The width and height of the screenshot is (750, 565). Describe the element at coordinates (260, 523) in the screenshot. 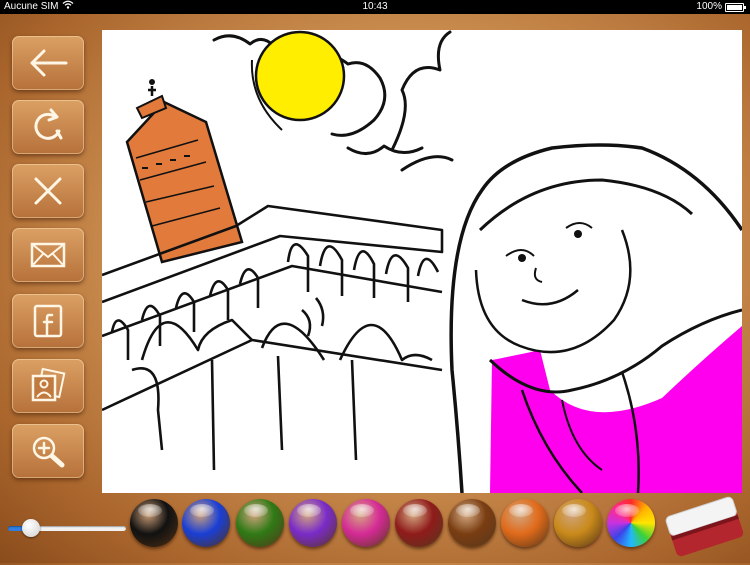

I see `color-swatch-green` at that location.